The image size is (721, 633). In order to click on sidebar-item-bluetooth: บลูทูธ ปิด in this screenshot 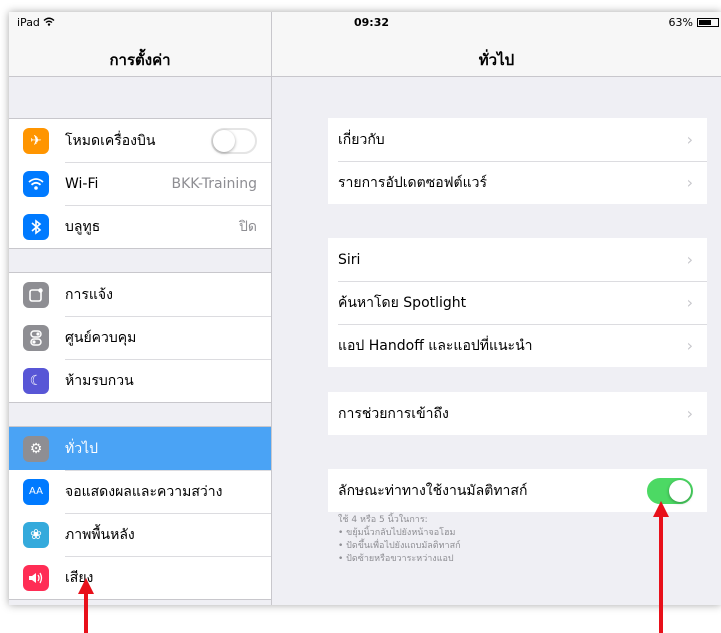, I will do `click(140, 226)`.